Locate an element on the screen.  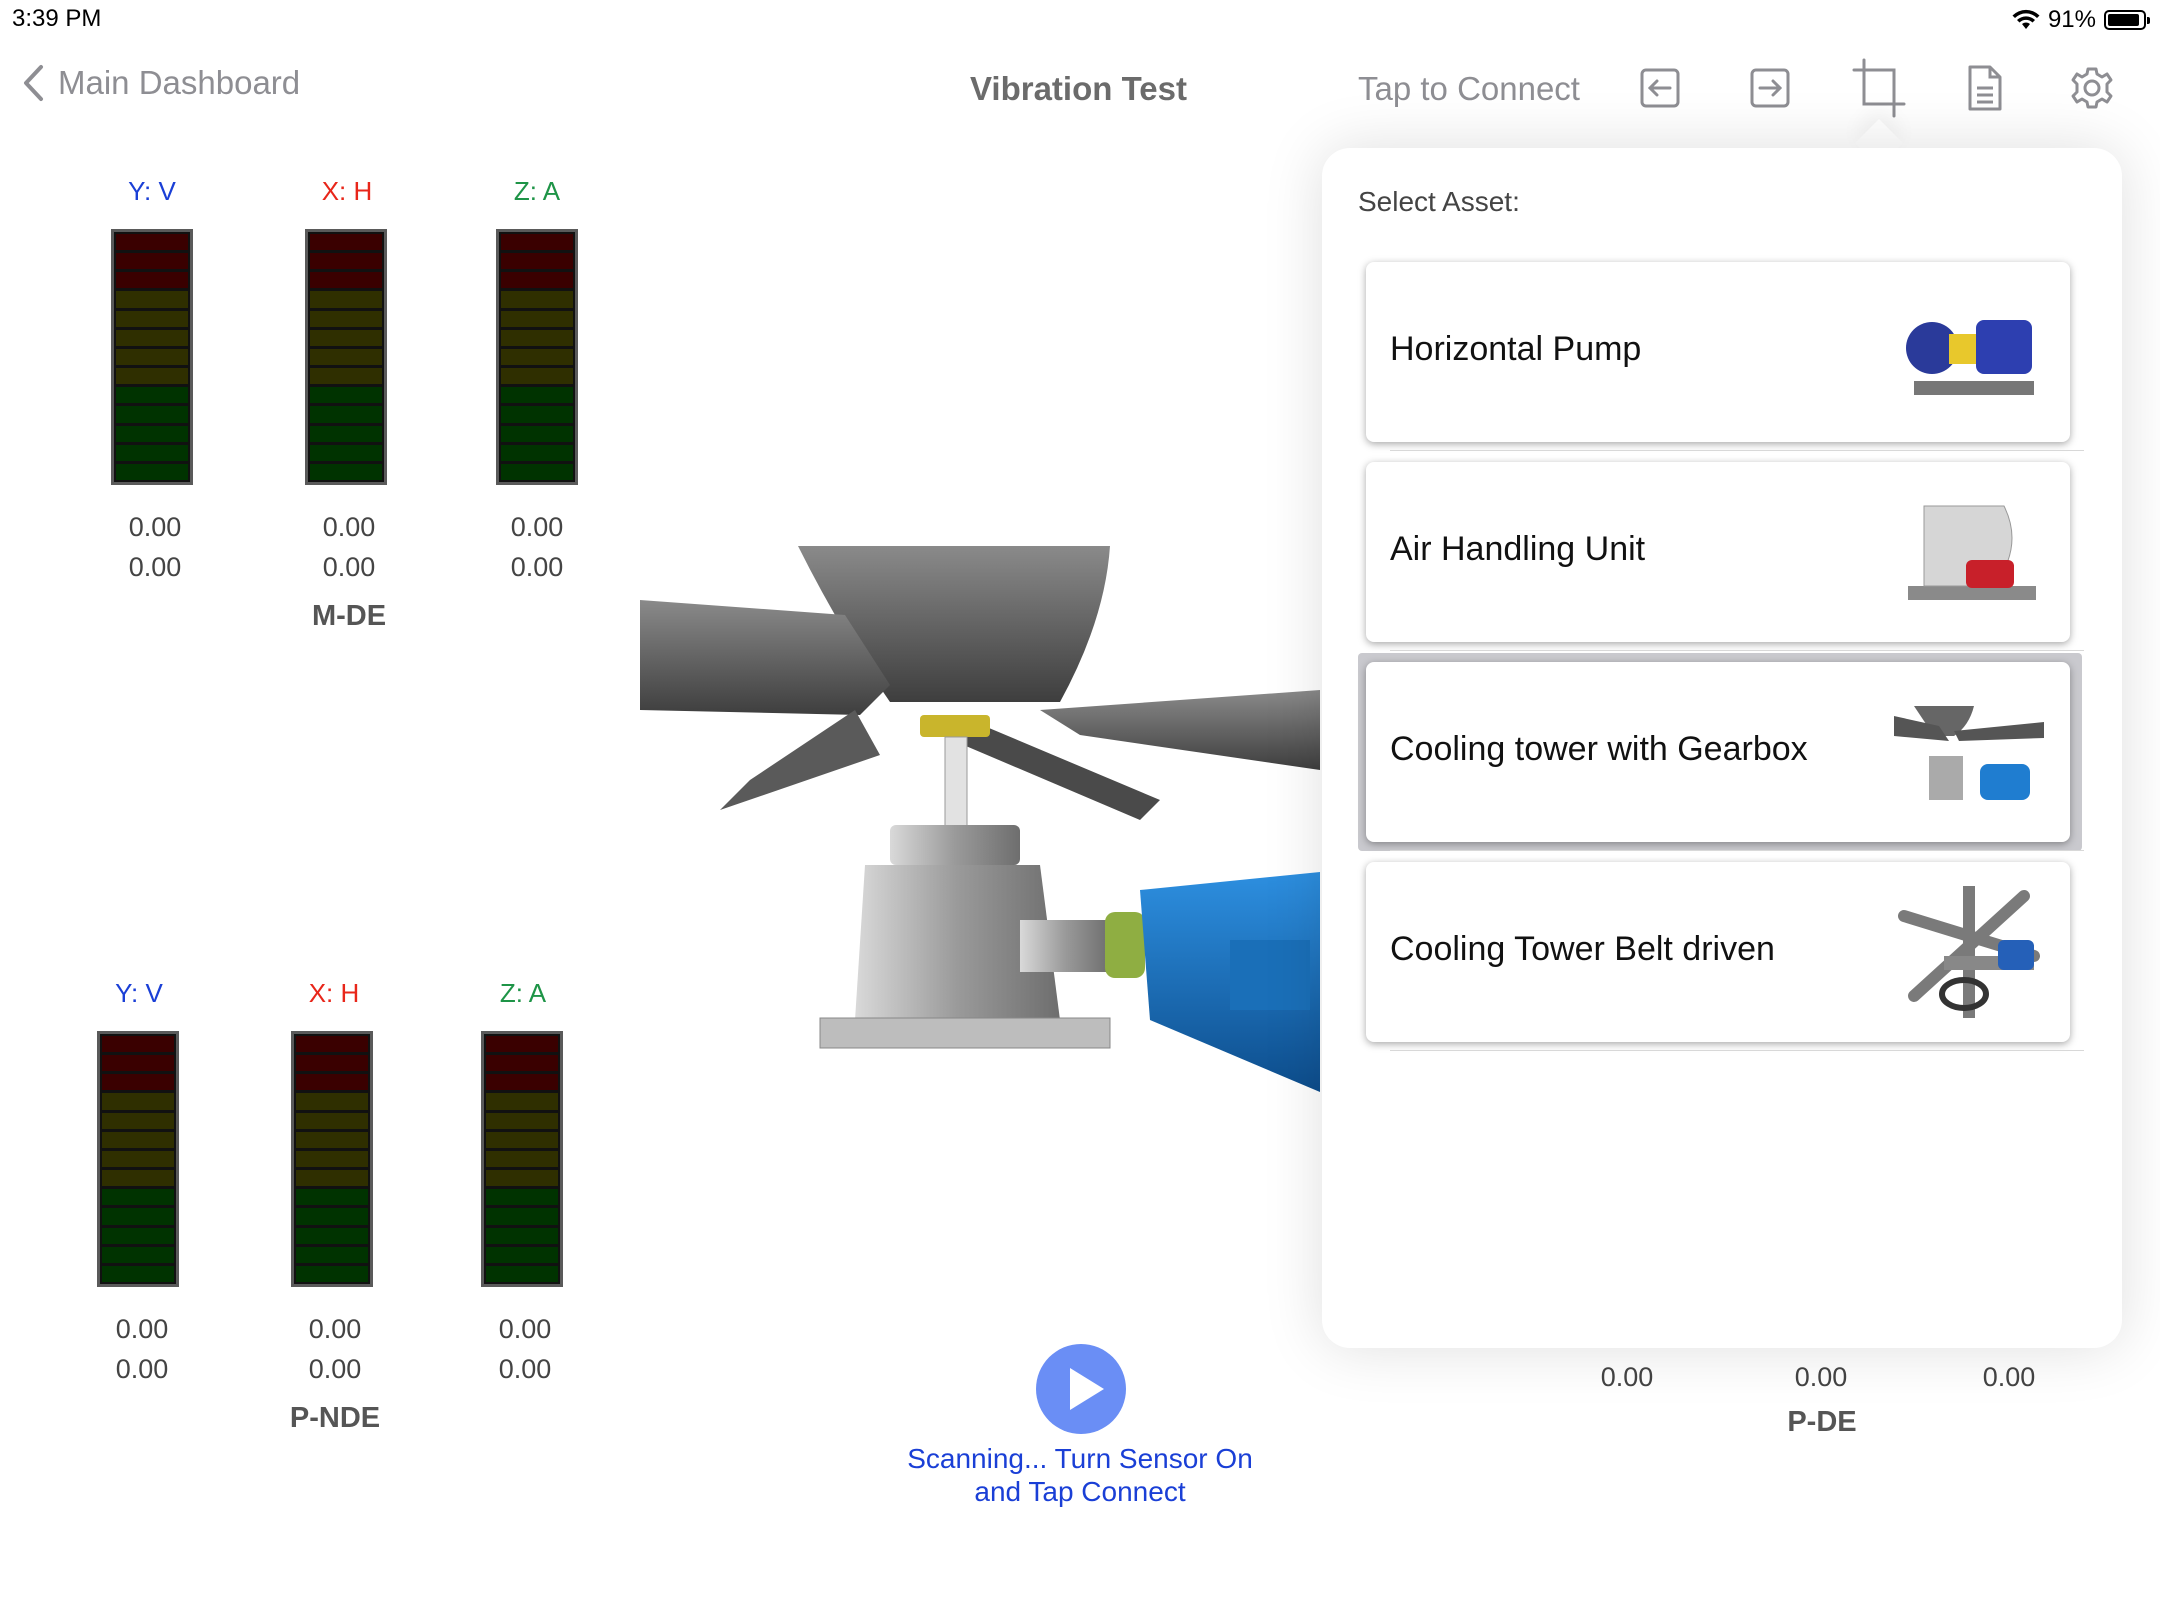
wifi-icon is located at coordinates (2026, 19).